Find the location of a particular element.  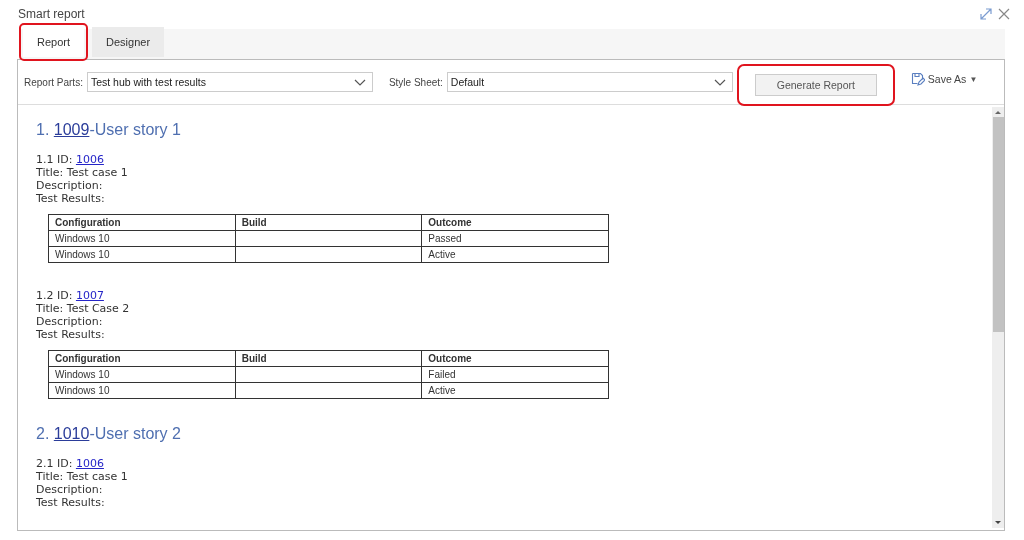

case-link: 1007 is located at coordinates (89, 295).